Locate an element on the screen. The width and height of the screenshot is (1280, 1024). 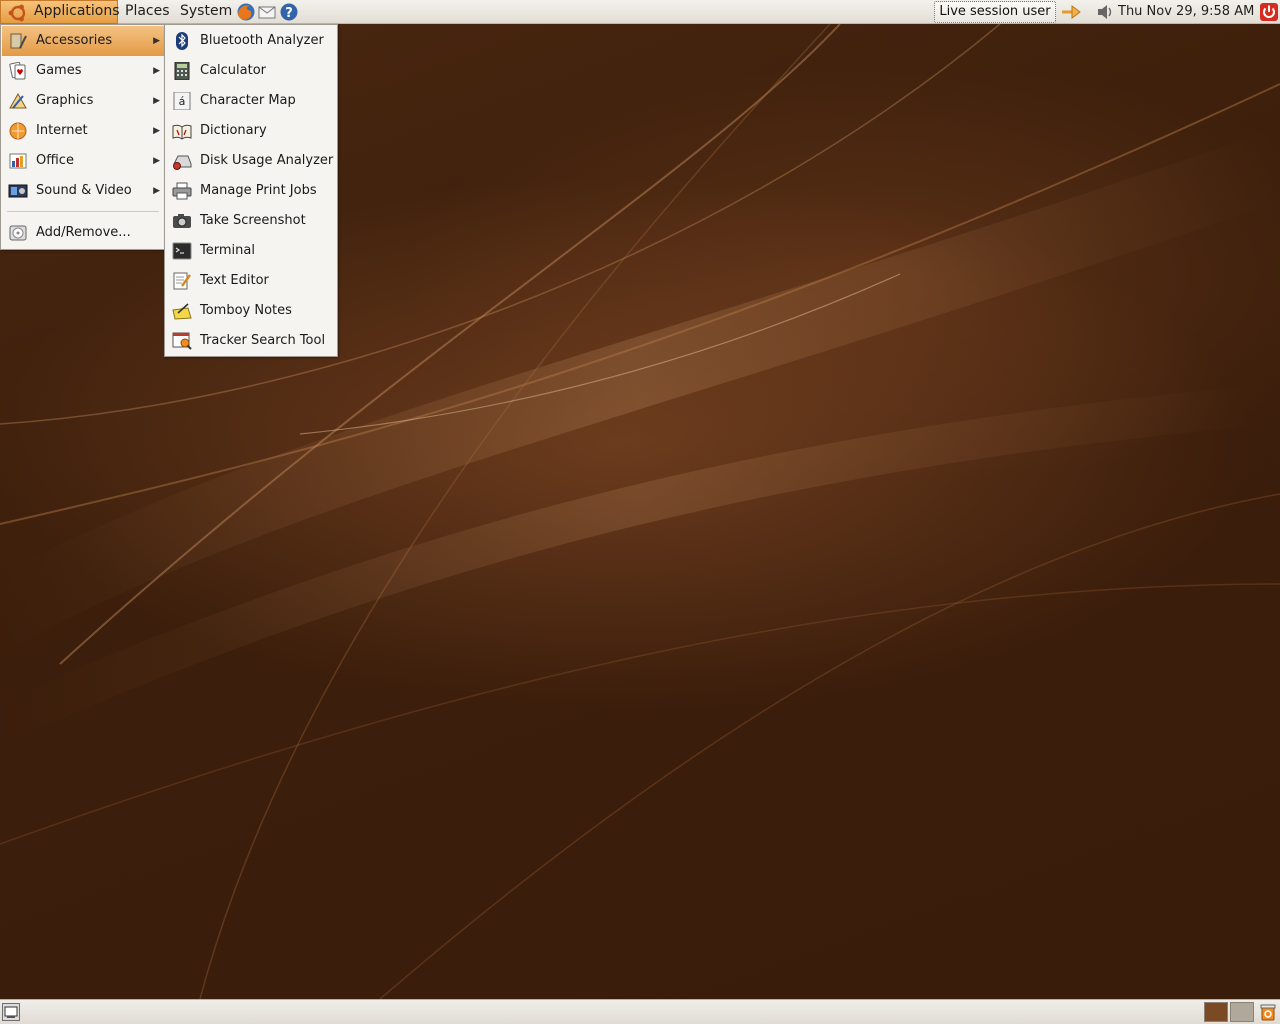
character-map-icon: á is located at coordinates (182, 101).